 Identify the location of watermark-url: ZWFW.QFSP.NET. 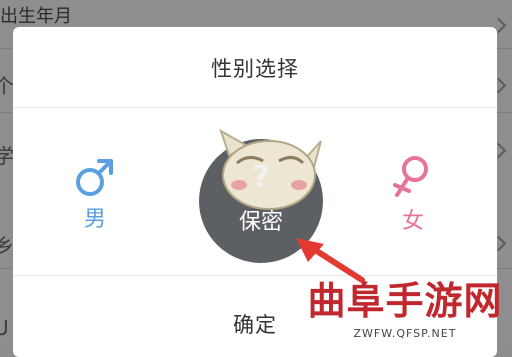
(405, 333).